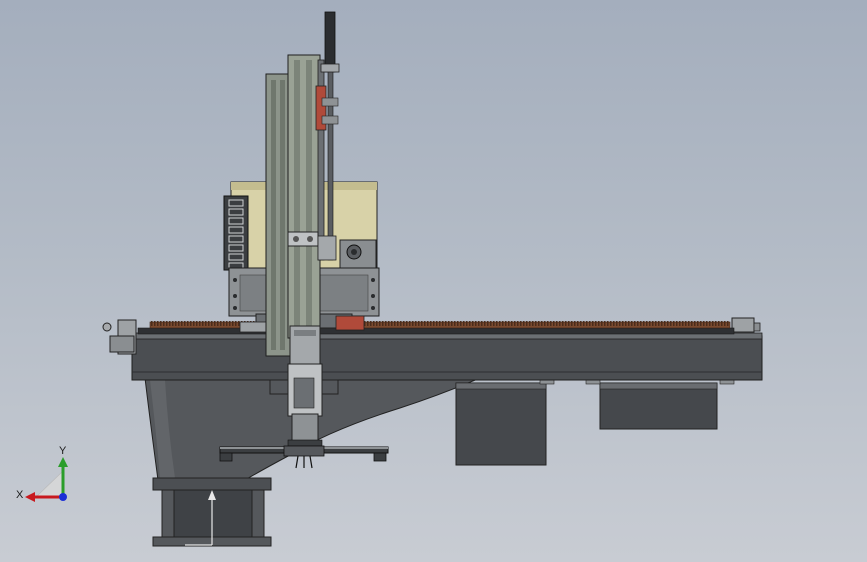  What do you see at coordinates (63, 462) in the screenshot?
I see `y-axis-arrowhead-icon` at bounding box center [63, 462].